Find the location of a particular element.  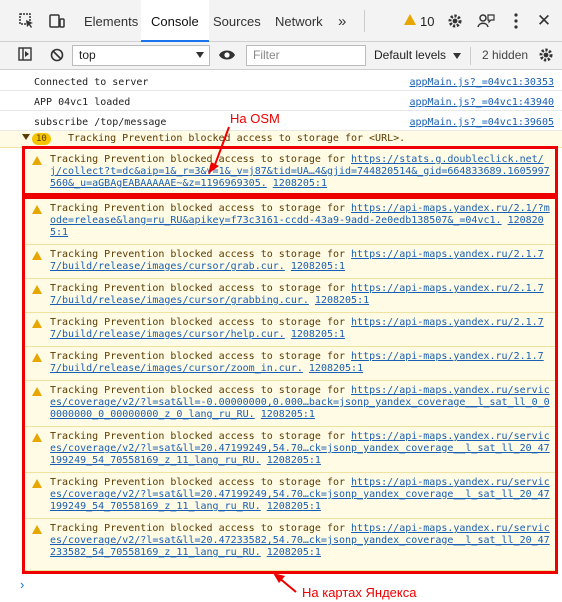

more-options-icon is located at coordinates (516, 21).